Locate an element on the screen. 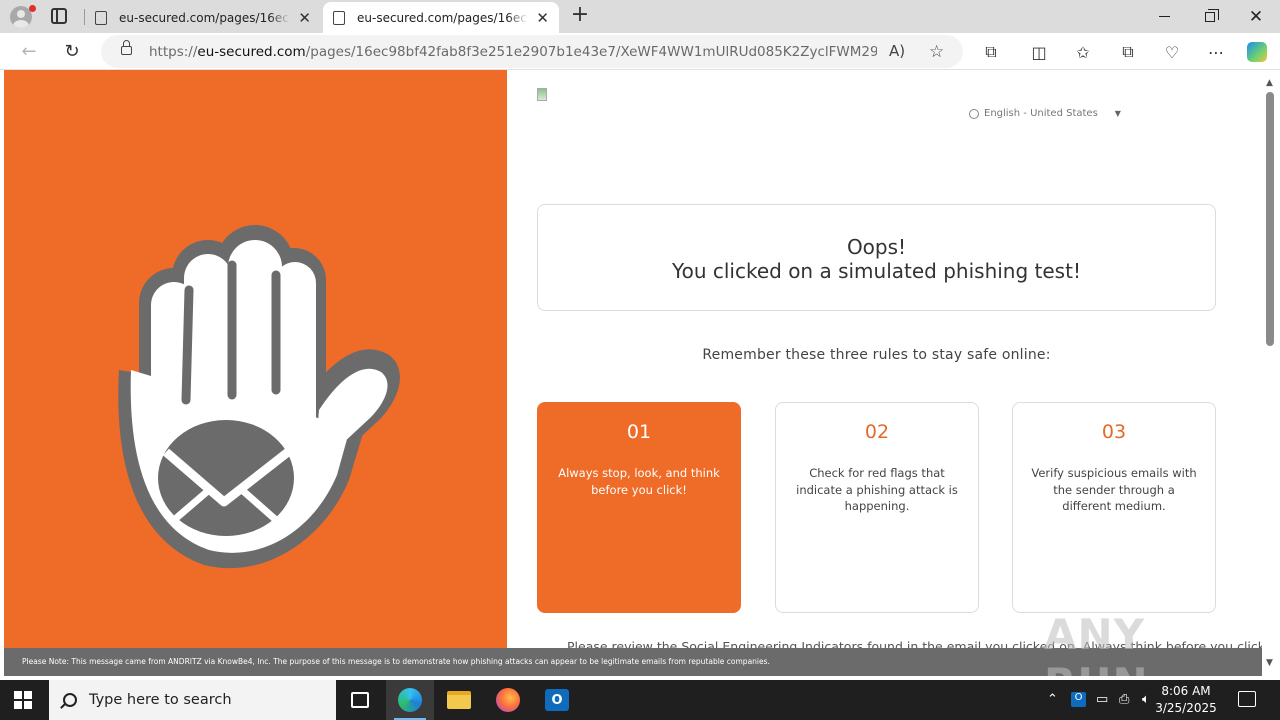 The image size is (1280, 720). clock-date: 3/25/2025 is located at coordinates (1186, 708).